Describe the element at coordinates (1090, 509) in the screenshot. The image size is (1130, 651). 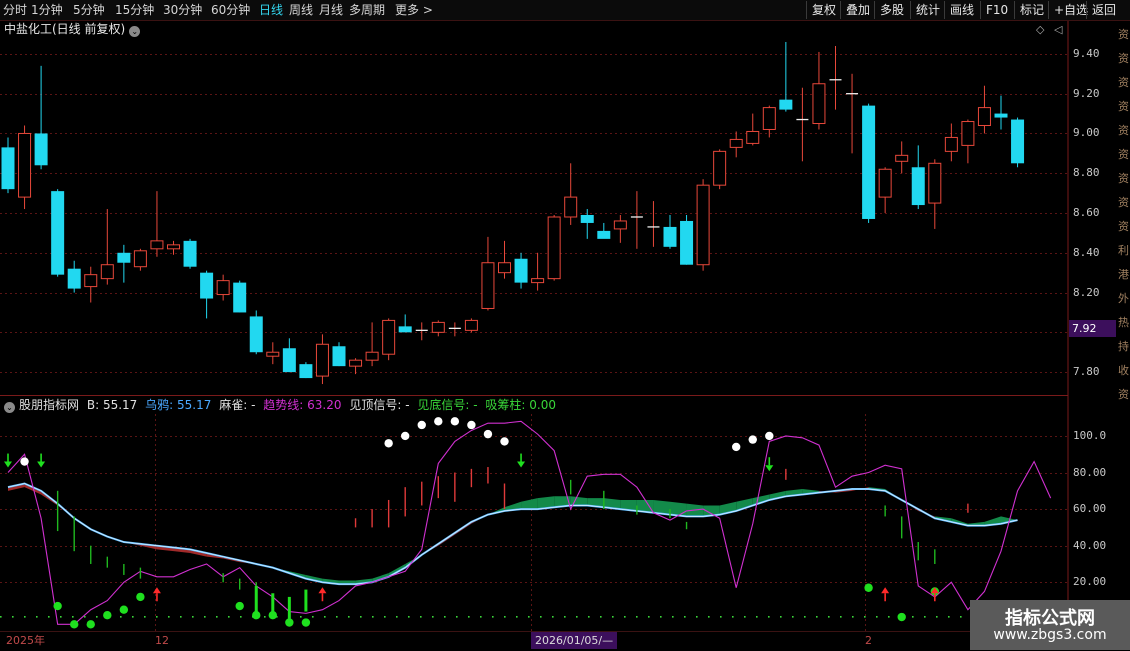
I see `indicator-tick-label: 60.00` at that location.